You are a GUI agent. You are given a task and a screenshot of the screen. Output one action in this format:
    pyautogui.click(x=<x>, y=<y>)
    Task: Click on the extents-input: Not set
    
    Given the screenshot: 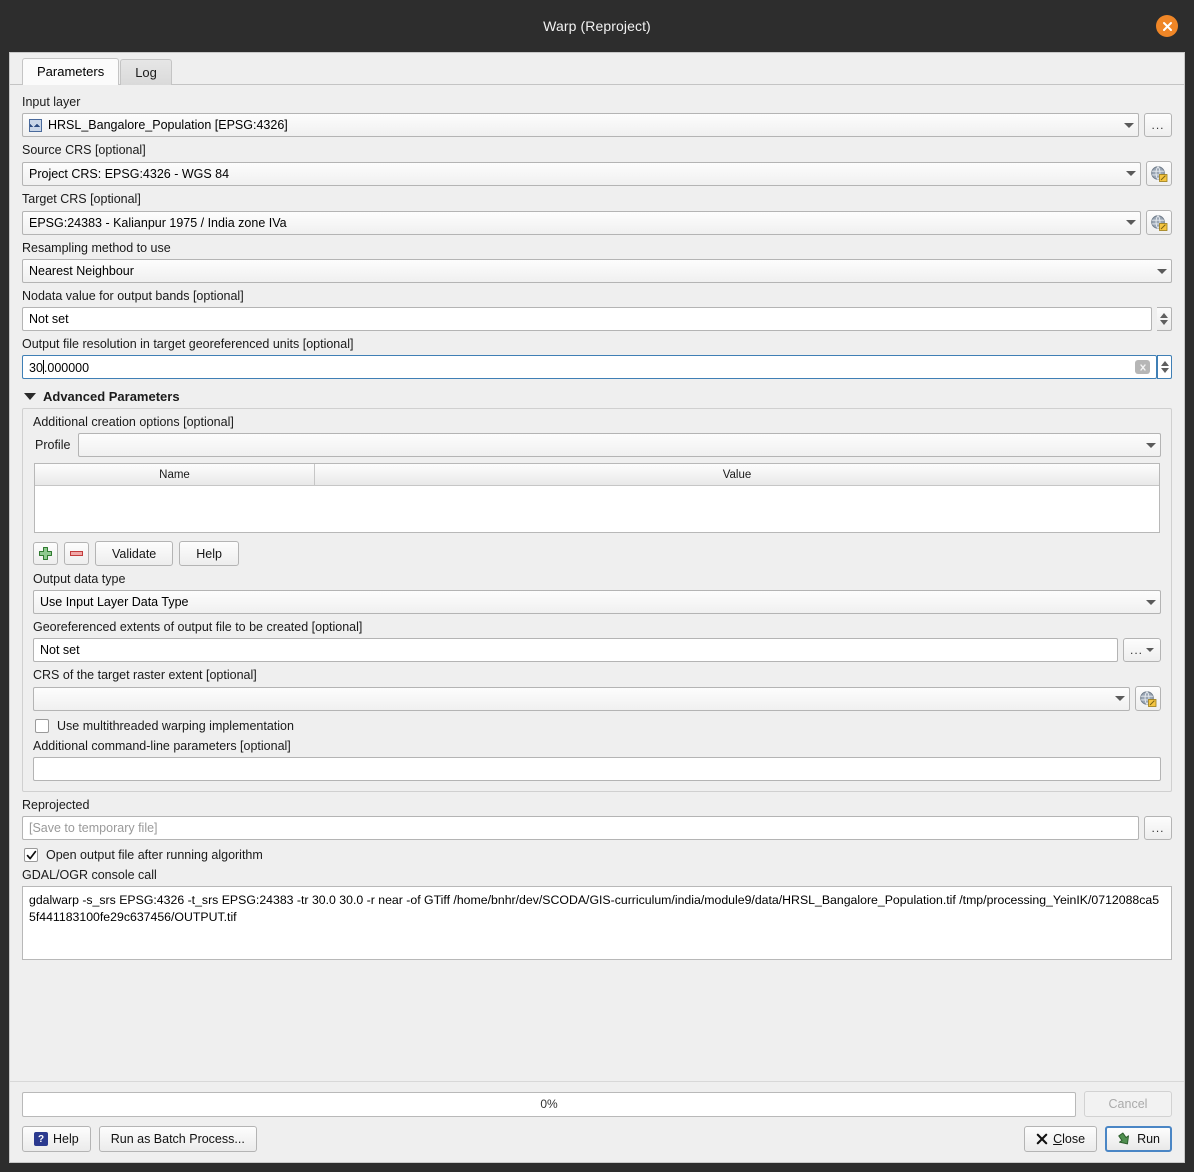 What is the action you would take?
    pyautogui.click(x=575, y=650)
    